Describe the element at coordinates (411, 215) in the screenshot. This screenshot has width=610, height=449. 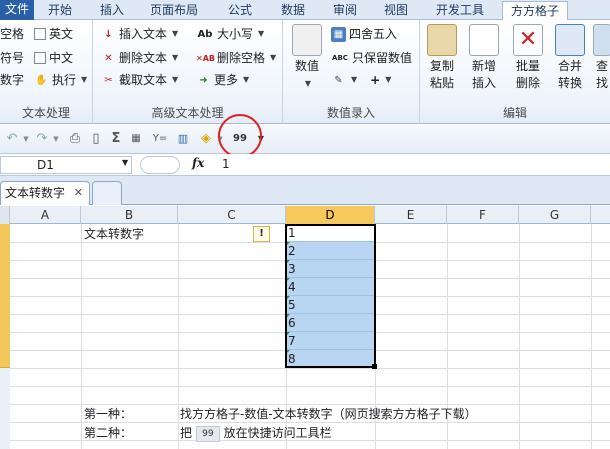
I see `column-header-e: E` at that location.